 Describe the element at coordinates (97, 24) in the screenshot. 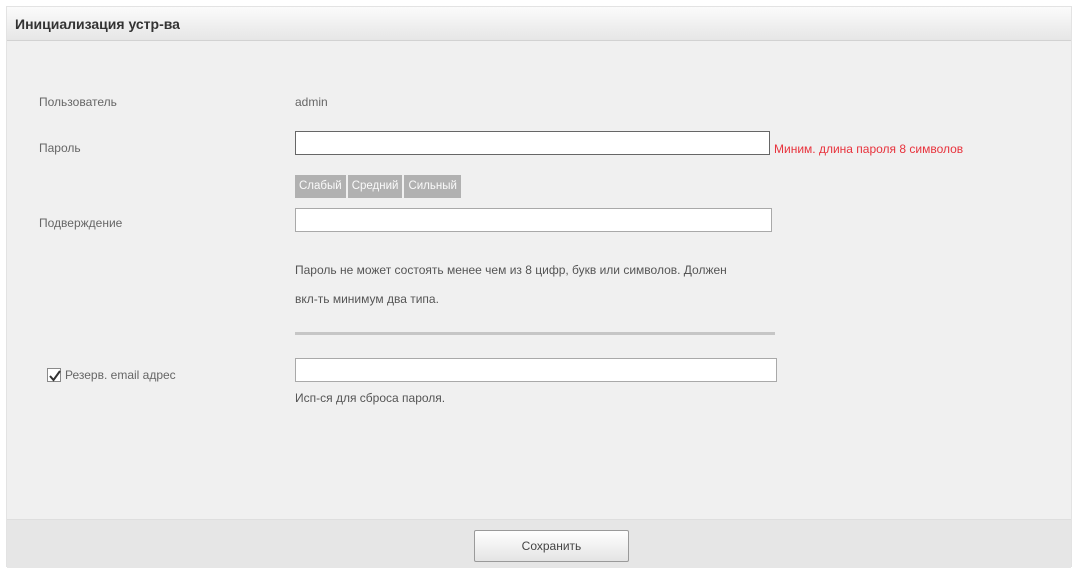

I see `dialog-title: Инициализация устр-ва` at that location.